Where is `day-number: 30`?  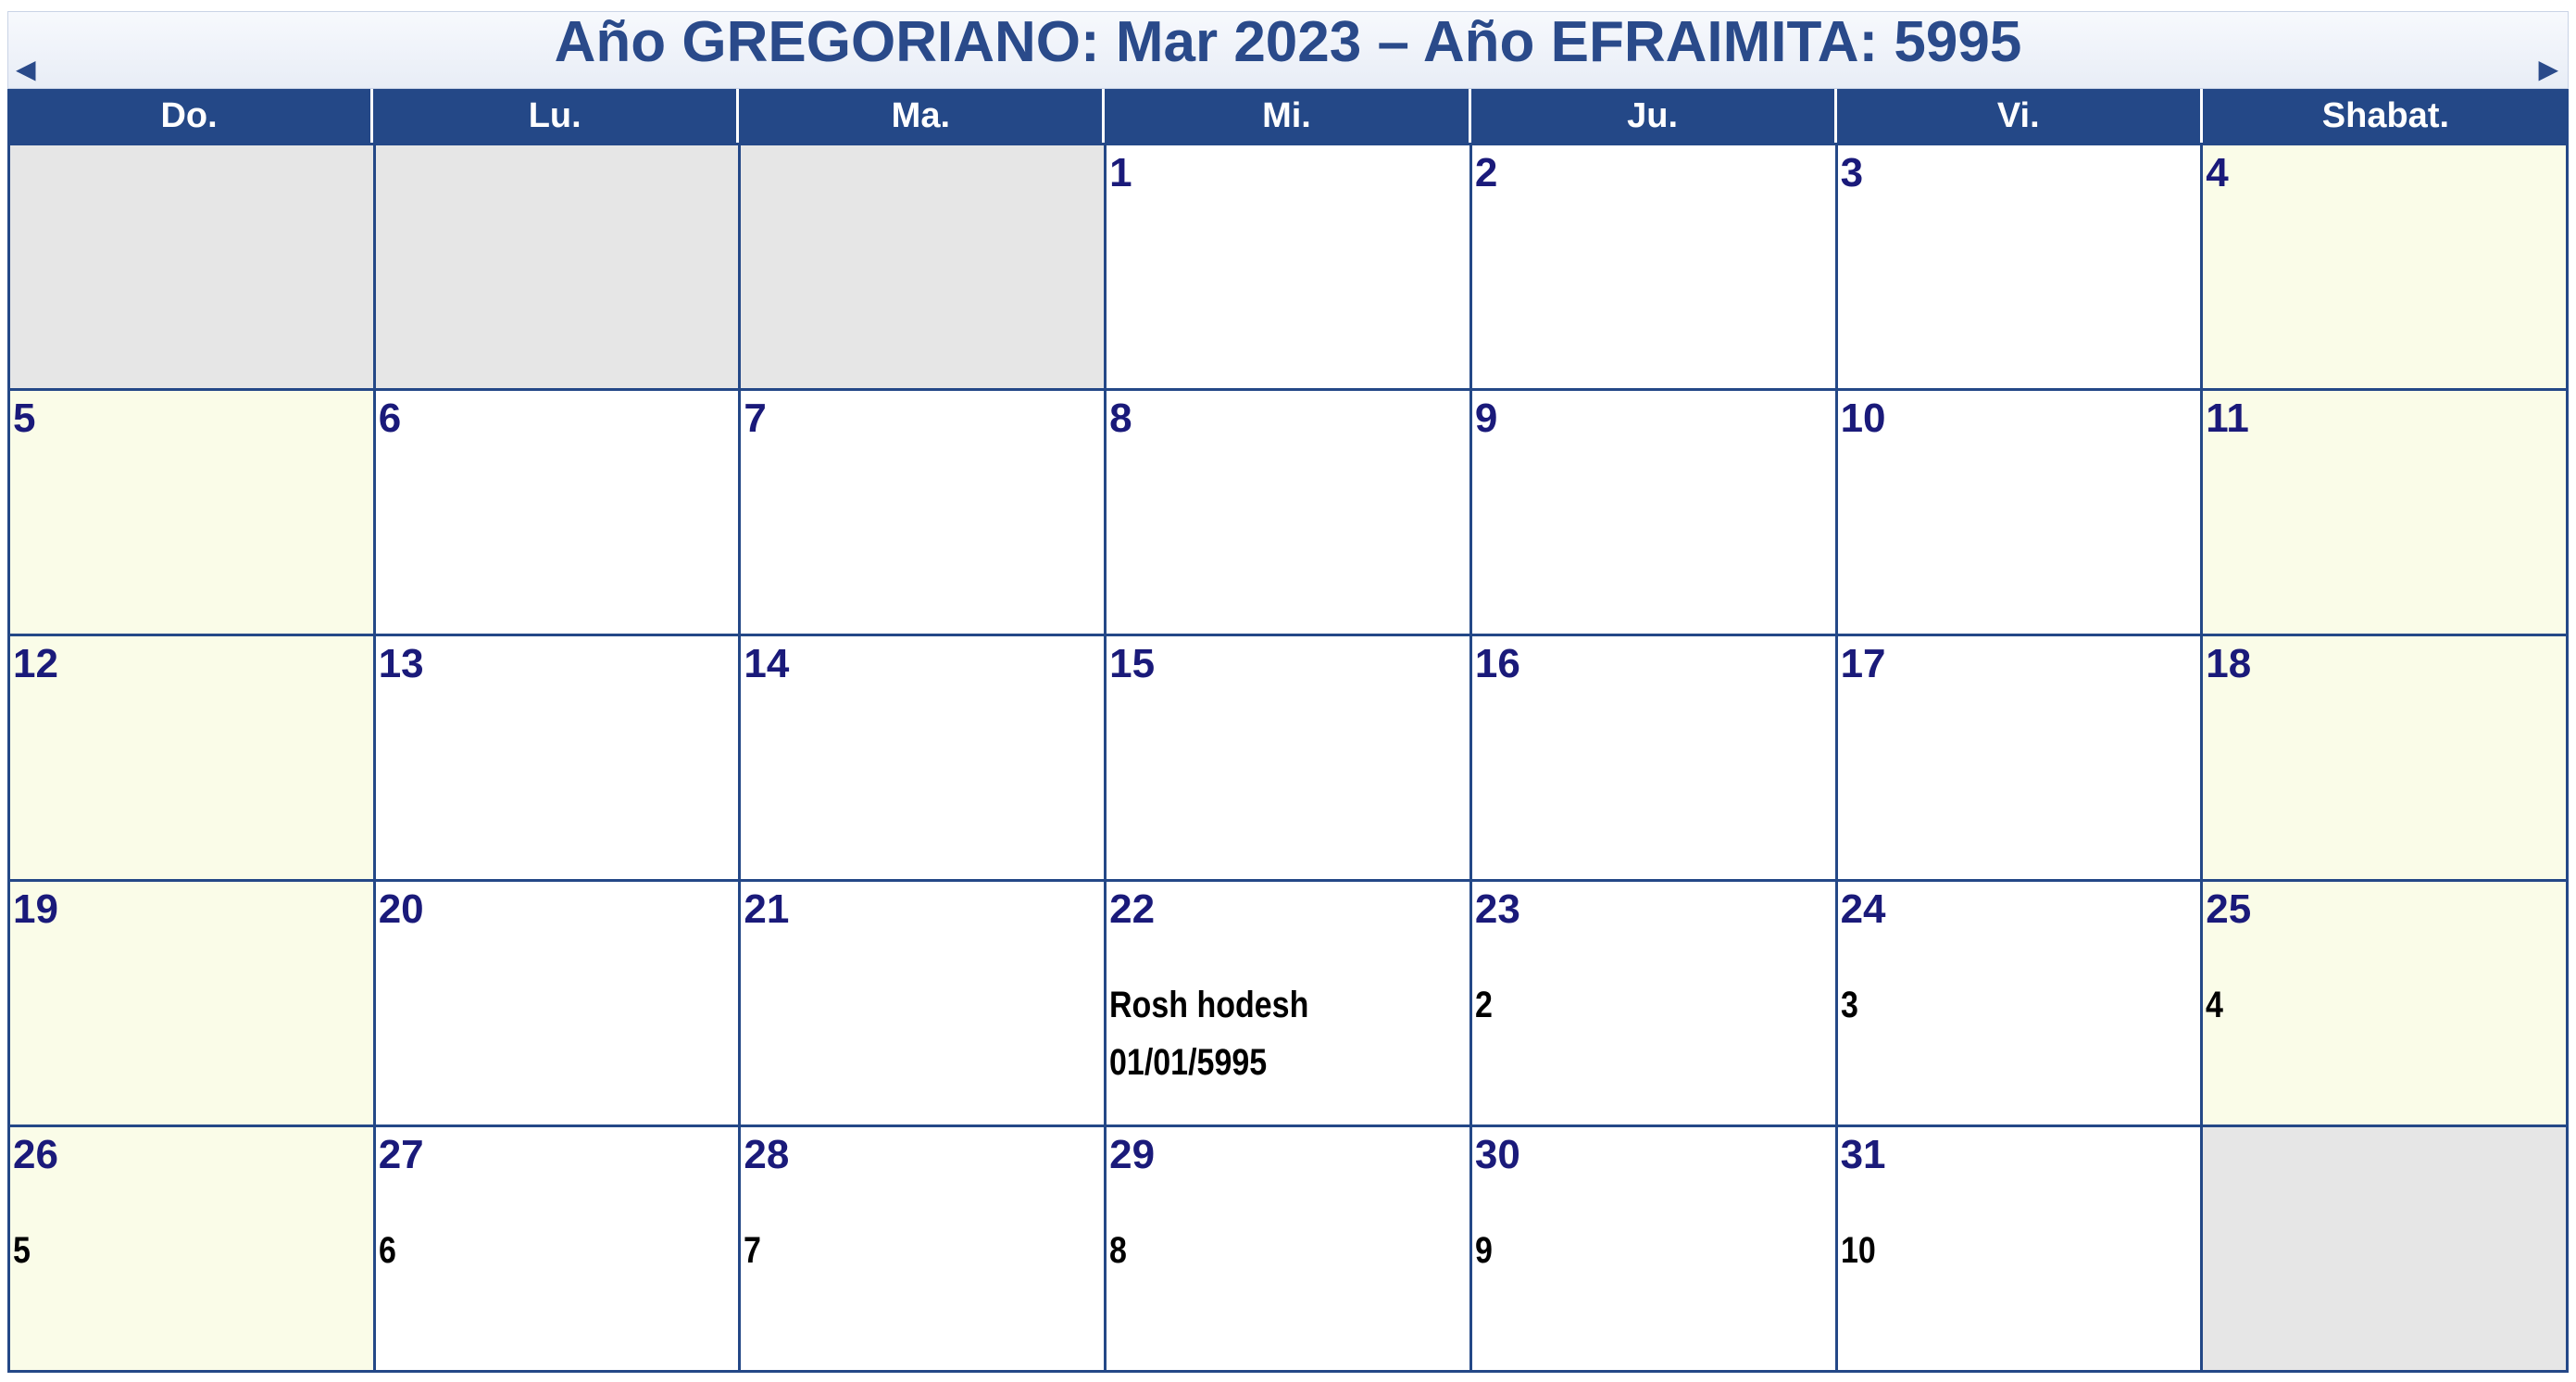 day-number: 30 is located at coordinates (1497, 1154).